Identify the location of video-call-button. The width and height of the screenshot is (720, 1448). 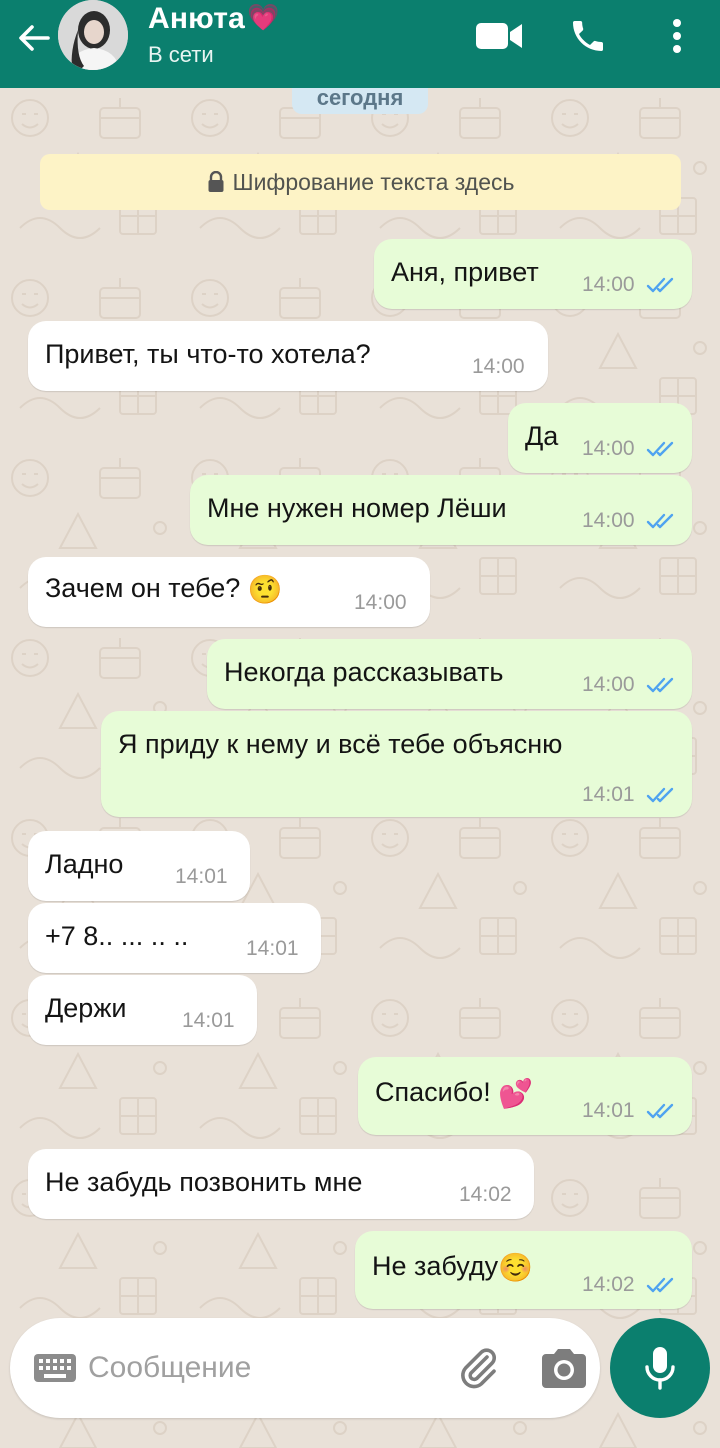
(499, 36).